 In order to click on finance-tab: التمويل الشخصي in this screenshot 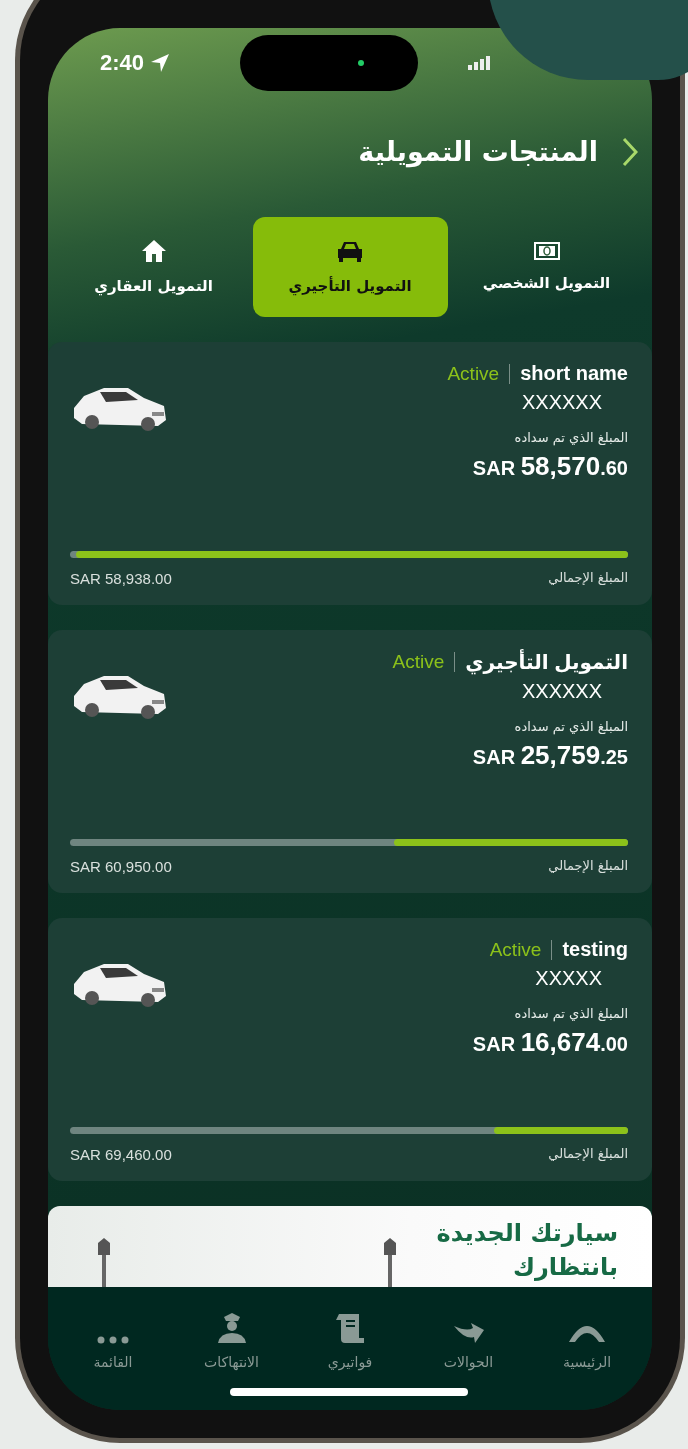, I will do `click(546, 267)`.